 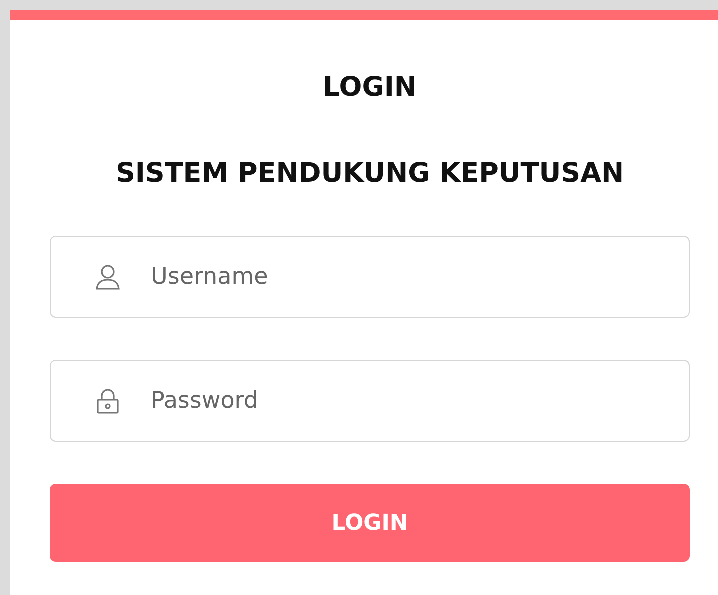 What do you see at coordinates (108, 277) in the screenshot?
I see `user-icon` at bounding box center [108, 277].